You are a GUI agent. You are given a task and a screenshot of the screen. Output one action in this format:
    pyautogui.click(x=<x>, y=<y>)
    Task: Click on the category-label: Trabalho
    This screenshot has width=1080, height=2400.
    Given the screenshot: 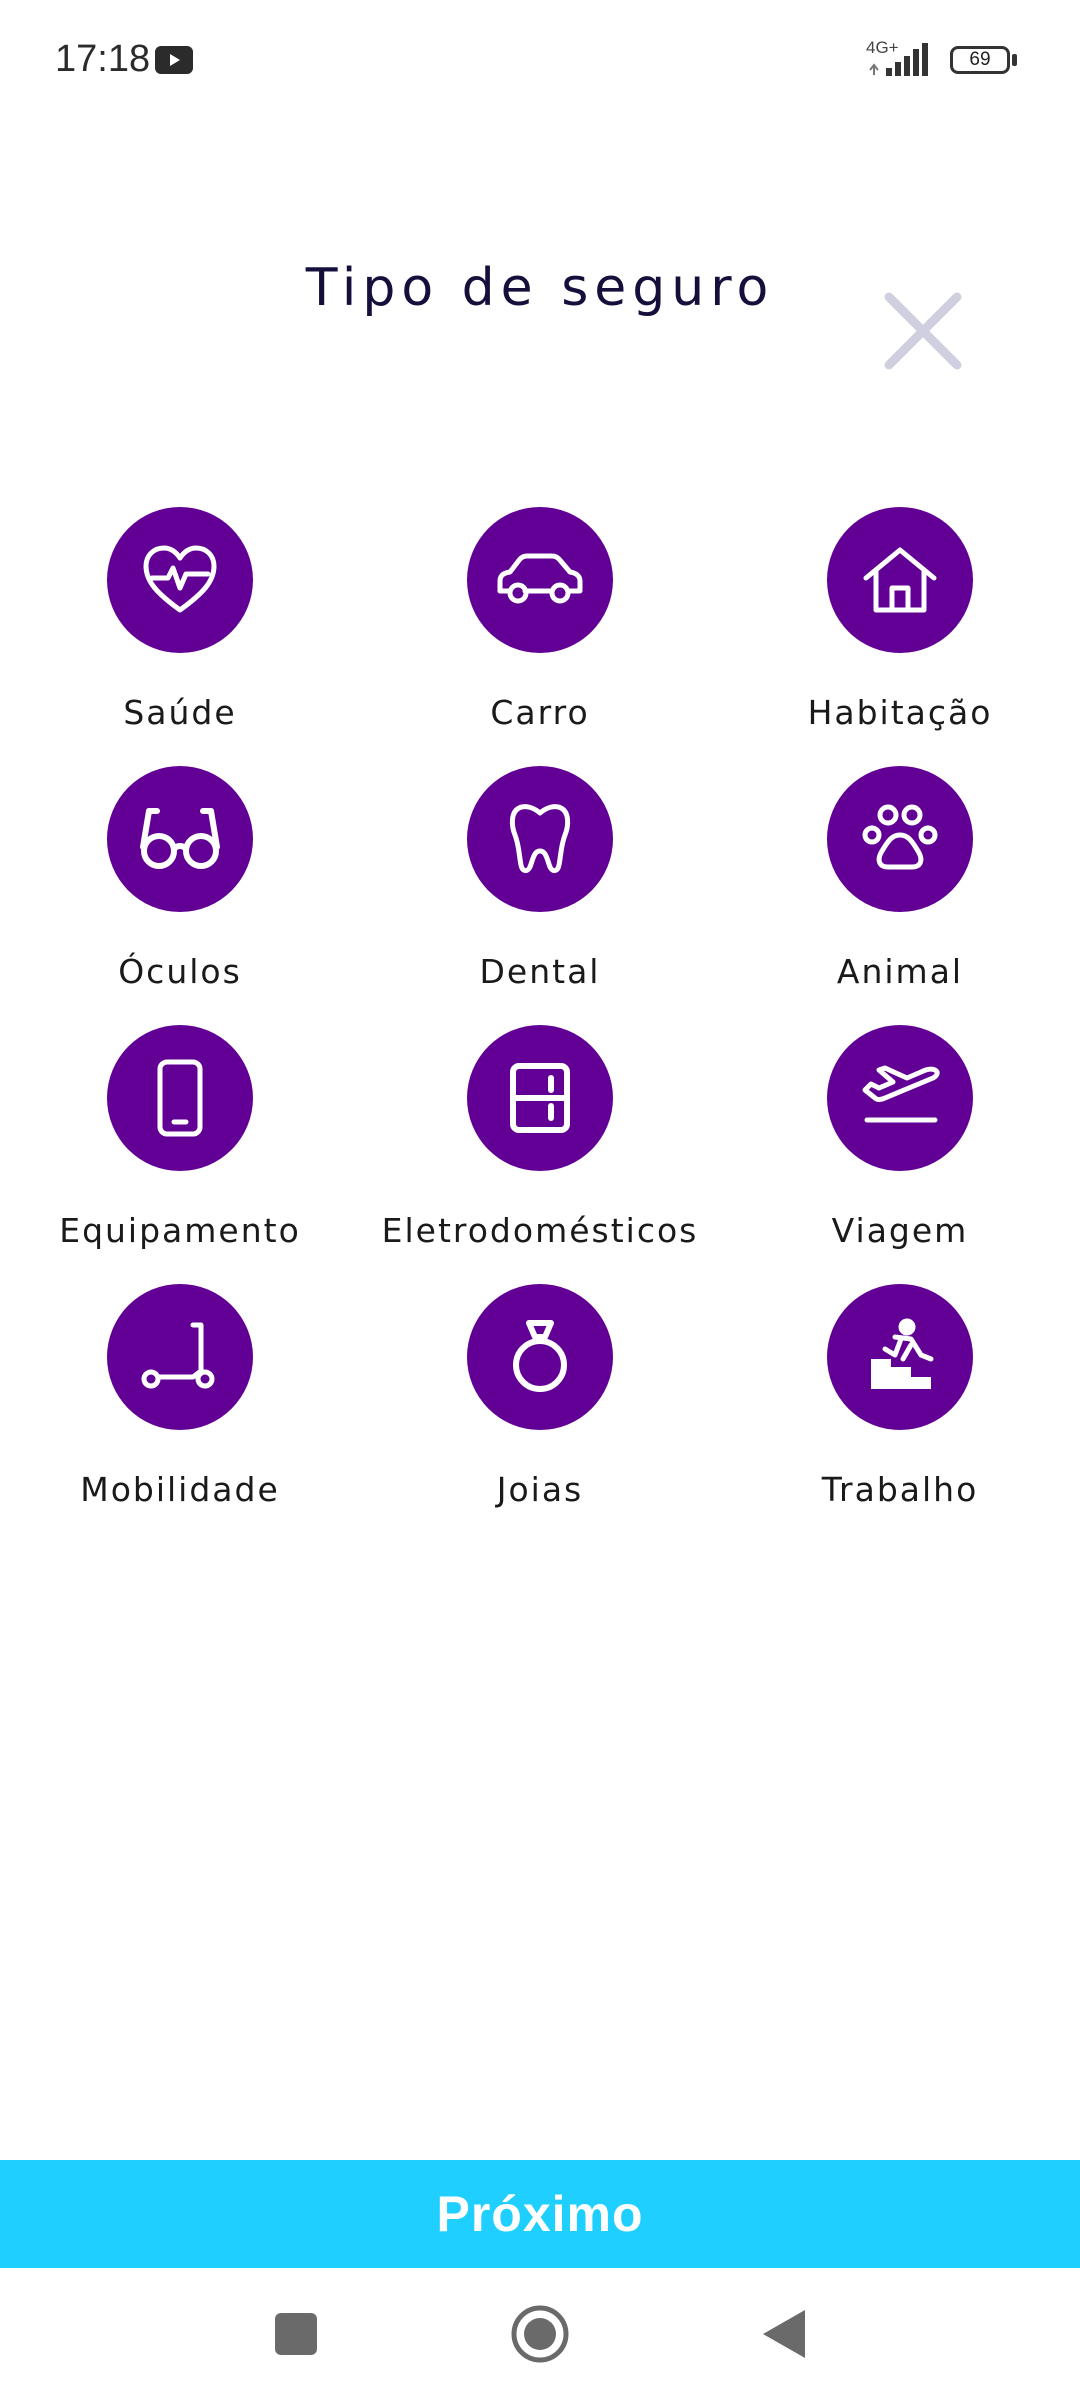 What is the action you would take?
    pyautogui.click(x=900, y=1489)
    